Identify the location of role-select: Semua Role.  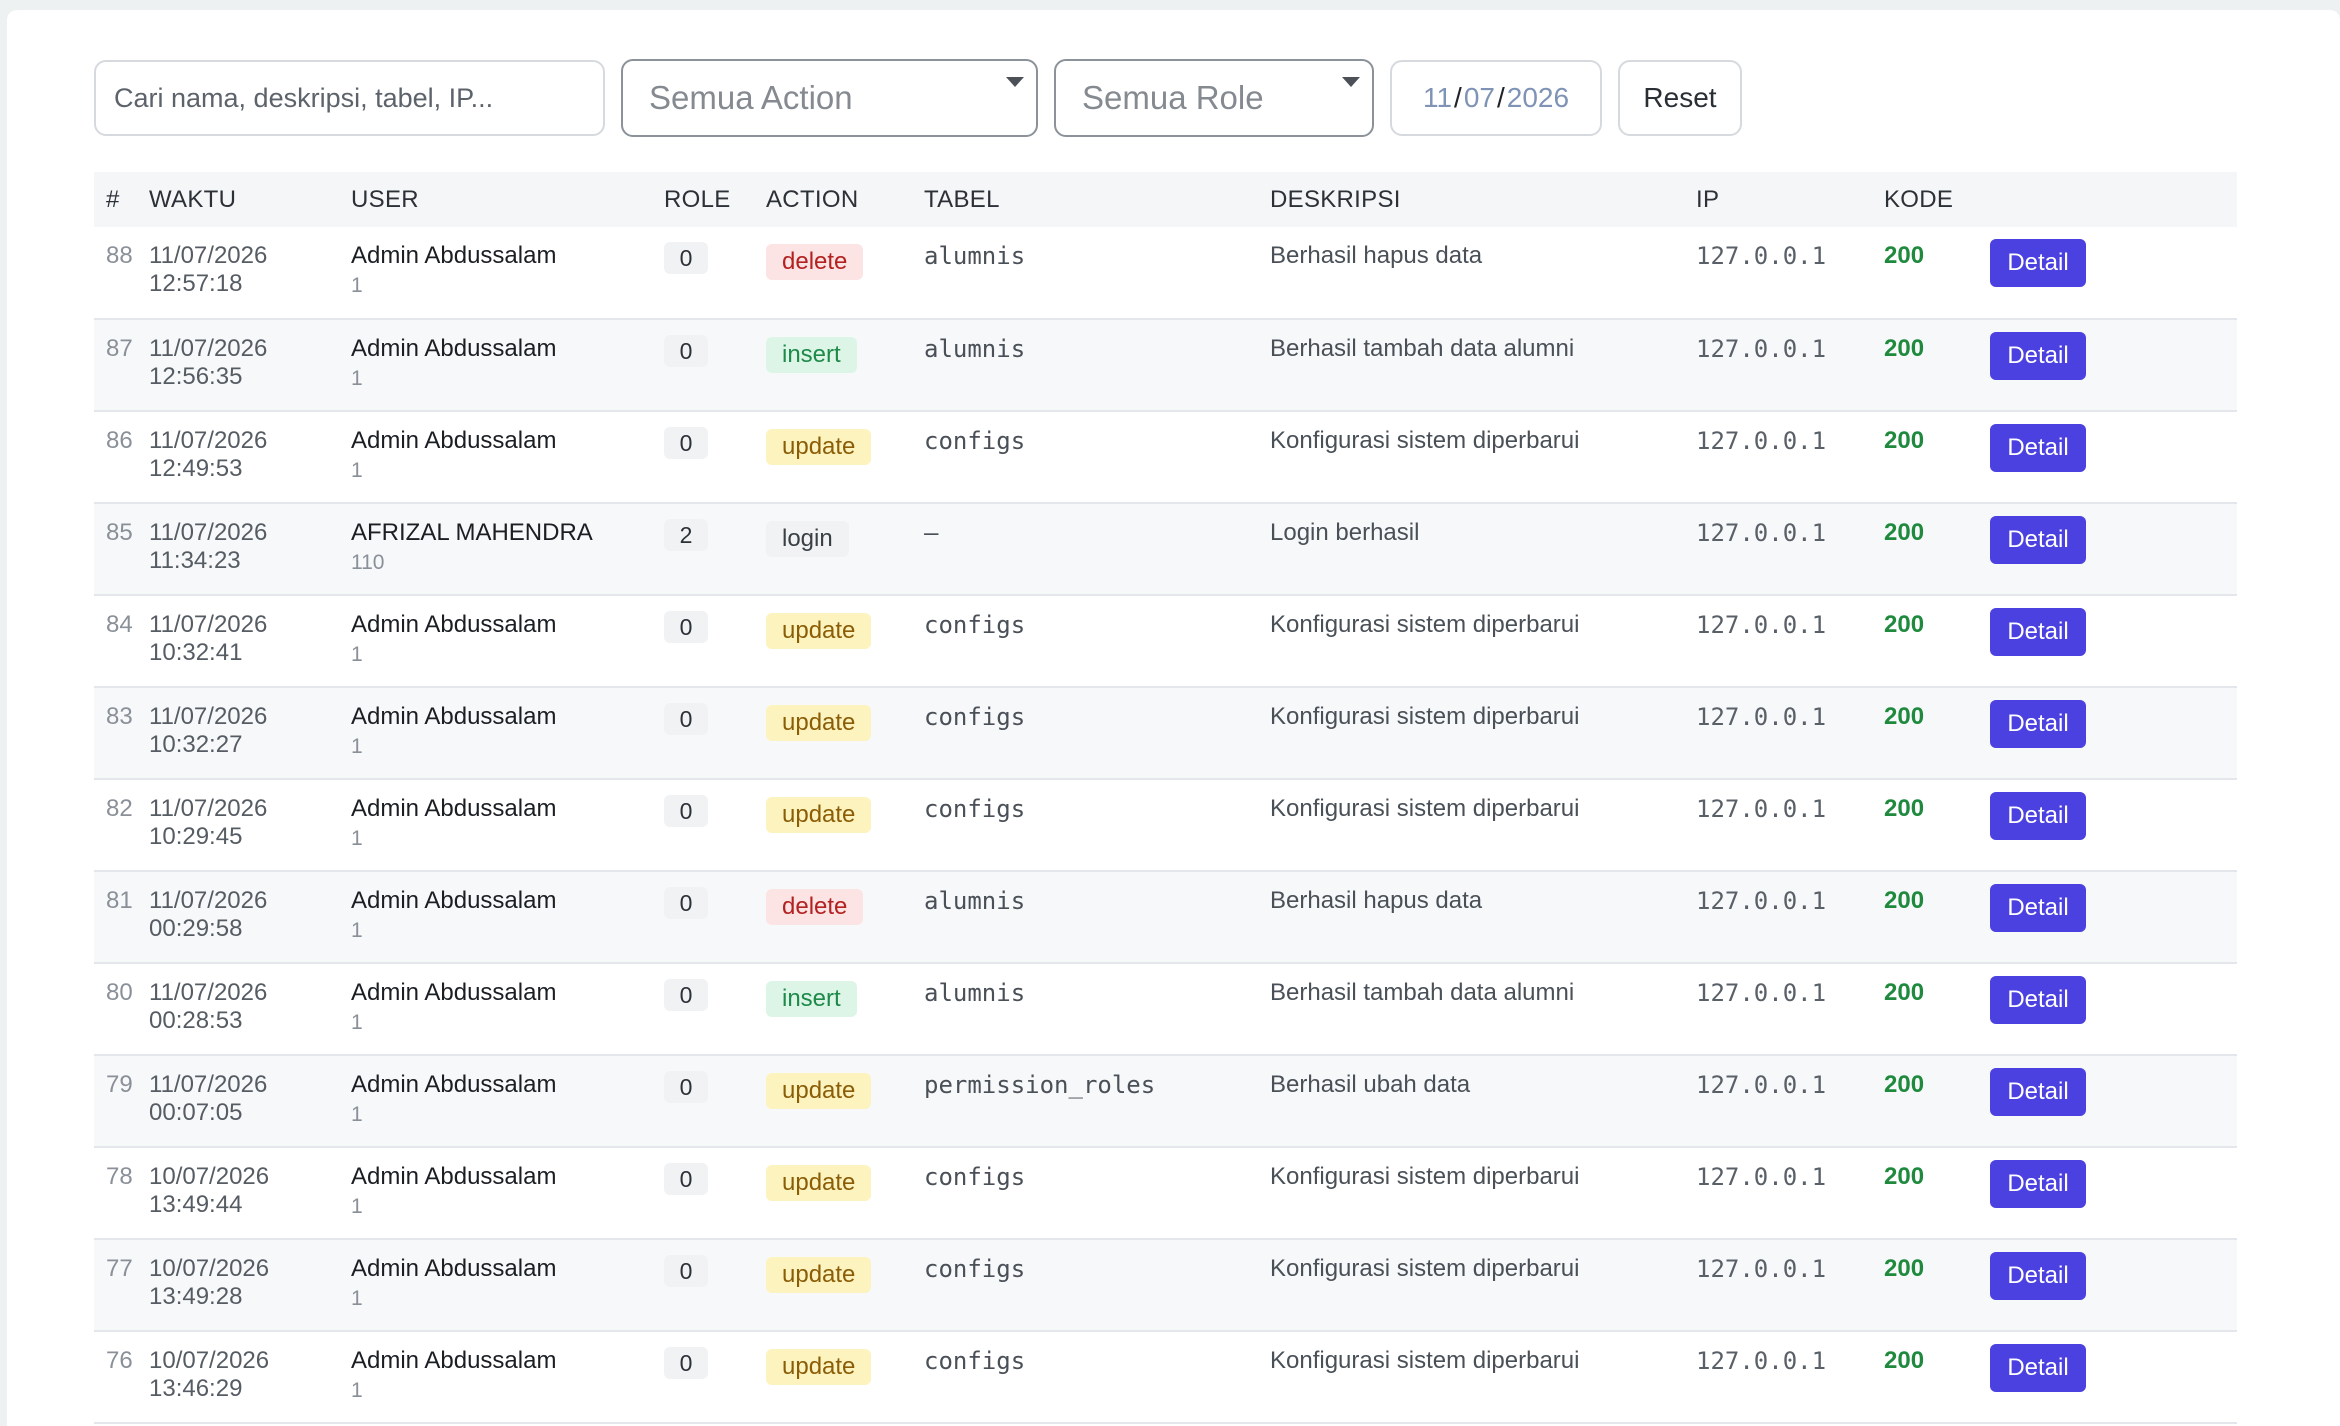
(1214, 98).